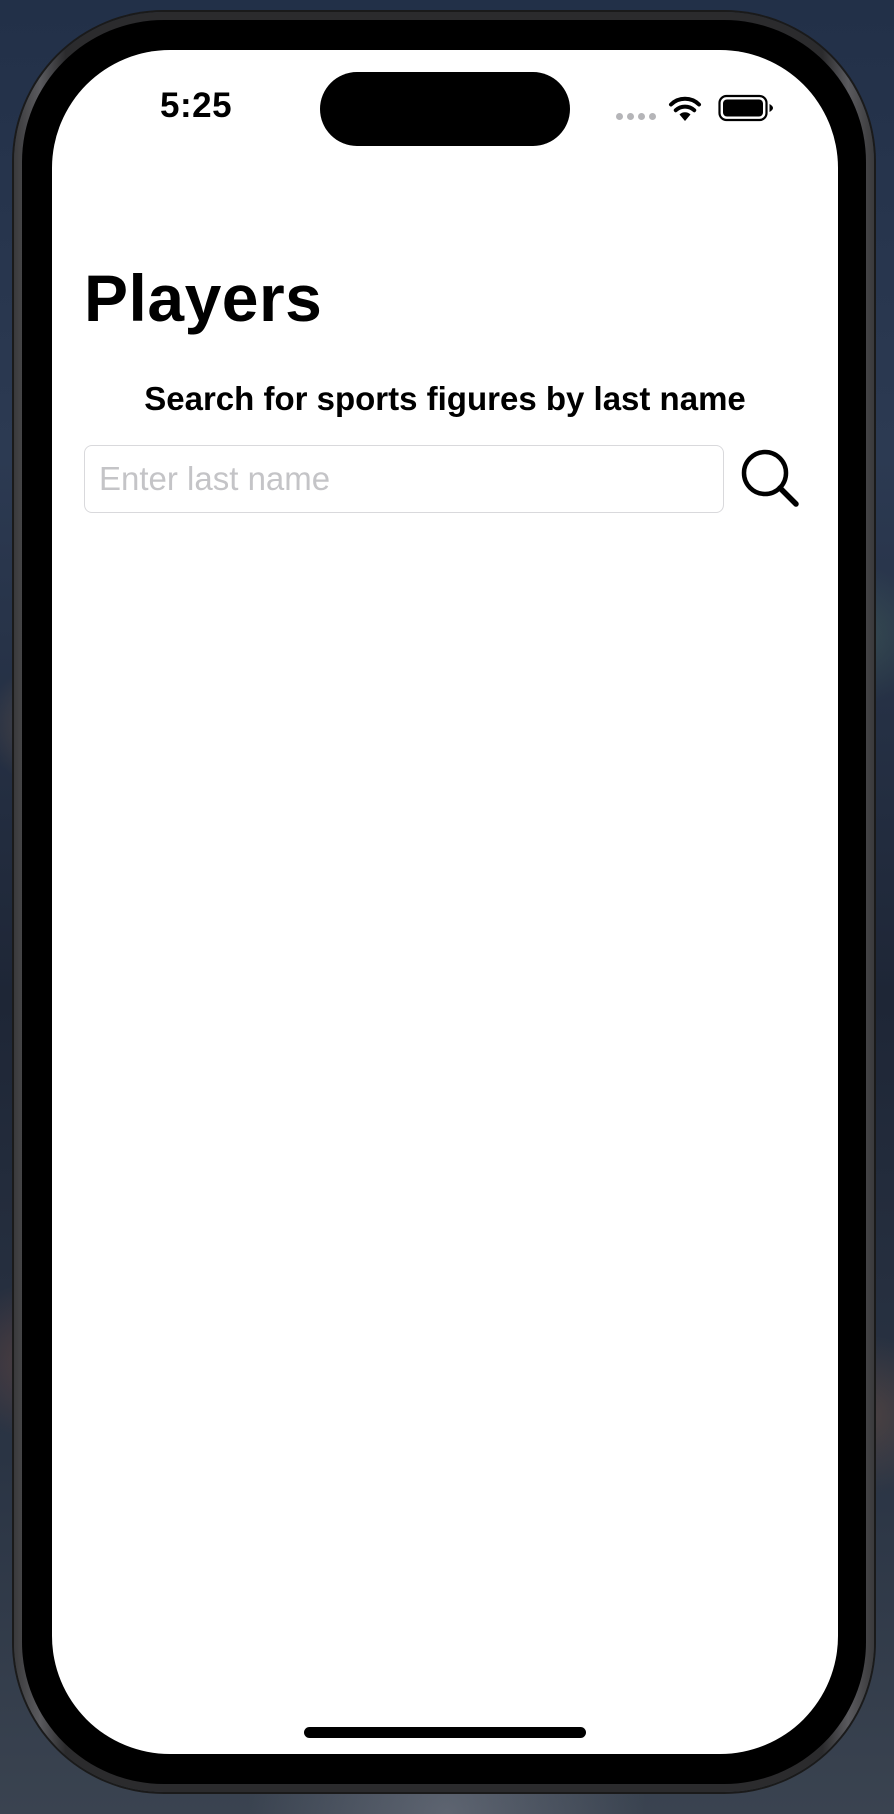  What do you see at coordinates (685, 108) in the screenshot?
I see `wifi-icon` at bounding box center [685, 108].